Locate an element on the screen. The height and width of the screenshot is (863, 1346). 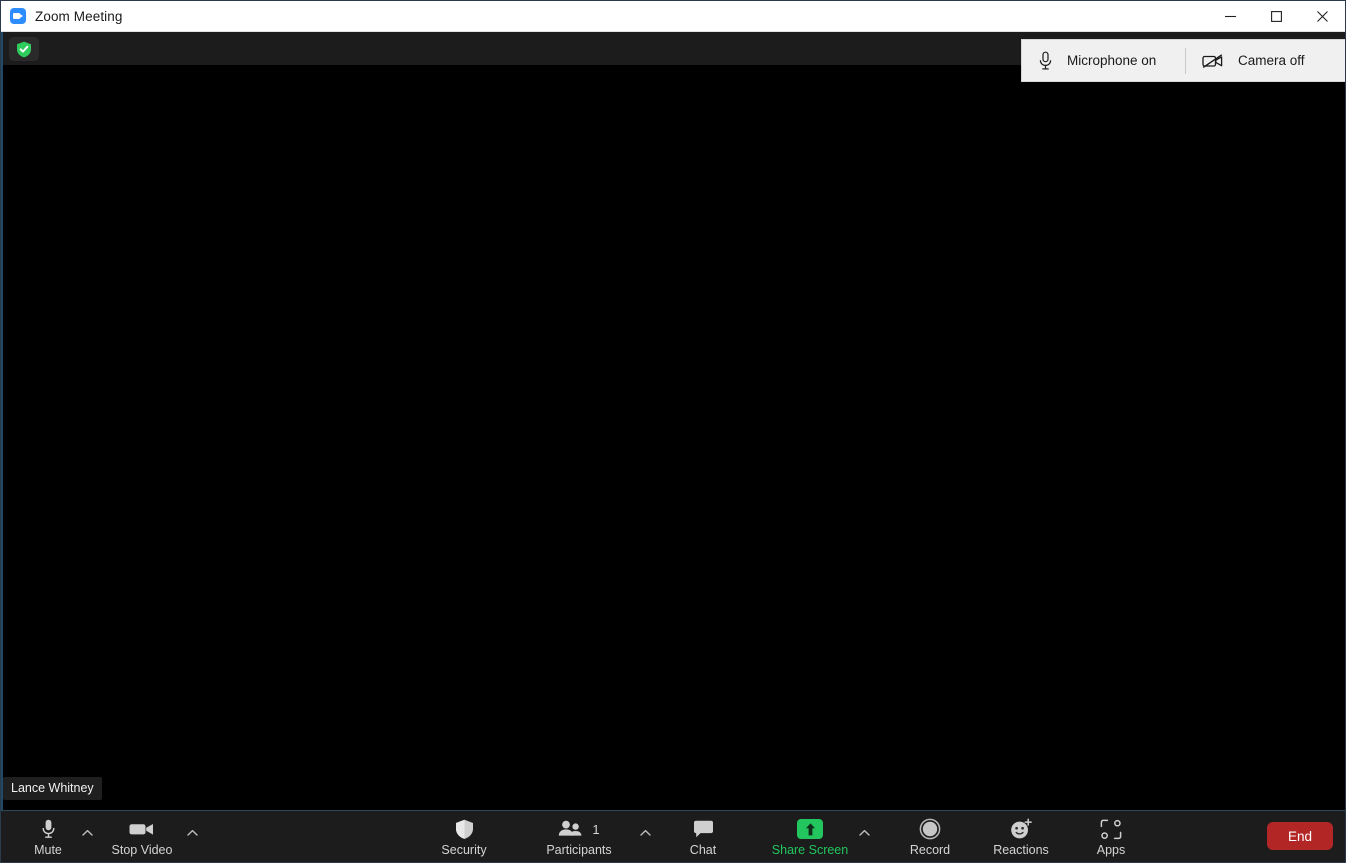
end-meeting-button: End is located at coordinates (1300, 836).